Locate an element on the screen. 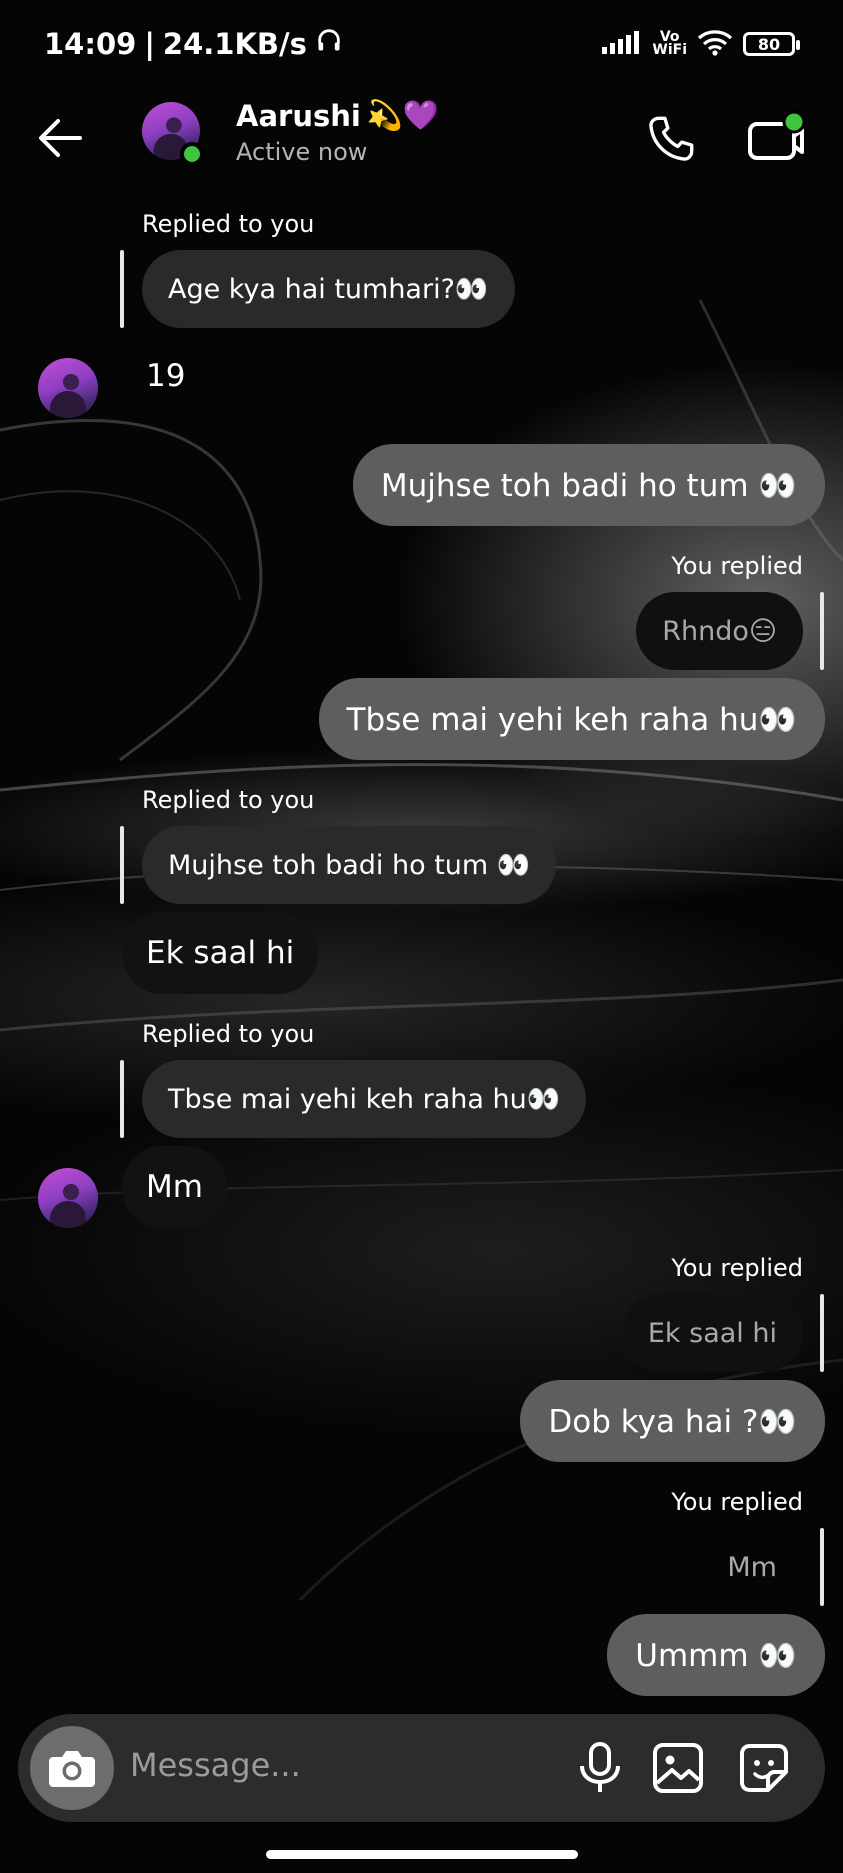 The height and width of the screenshot is (1873, 843). camera-button is located at coordinates (72, 1768).